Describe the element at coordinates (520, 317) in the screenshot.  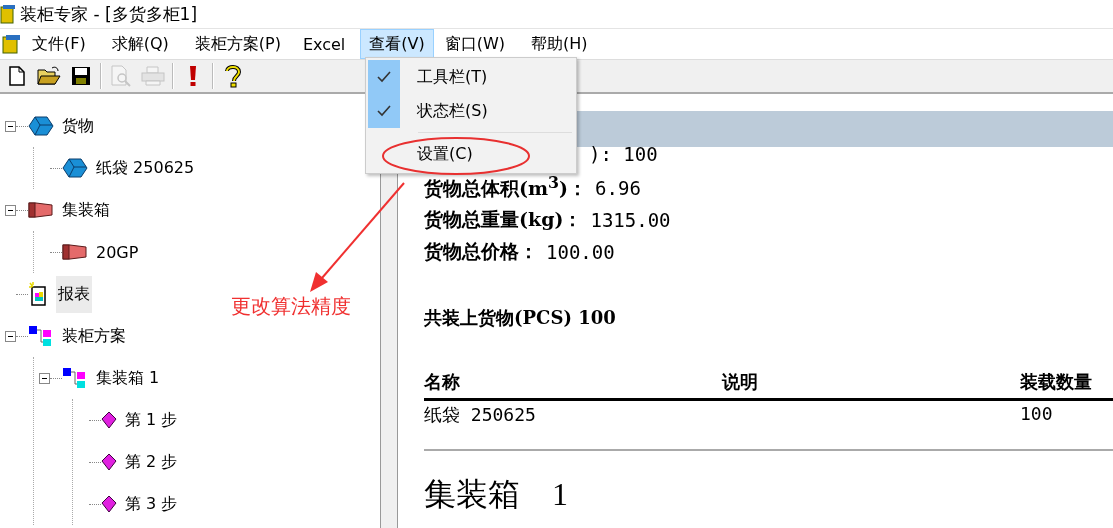
I see `loaded-total: 共装上货物(PCS) 100` at that location.